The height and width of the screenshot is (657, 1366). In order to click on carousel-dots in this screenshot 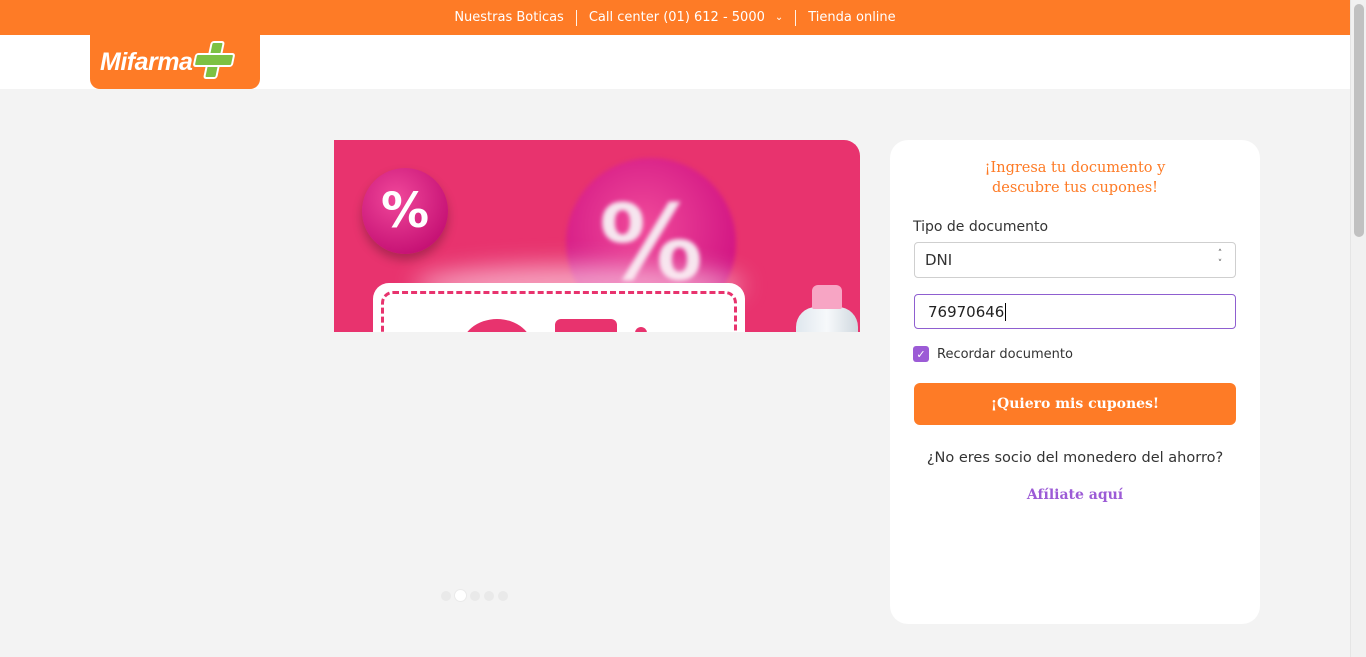, I will do `click(474, 595)`.